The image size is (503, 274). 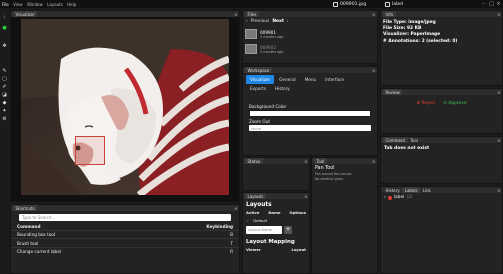 I want to click on file-thumbnail, so click(x=251, y=34).